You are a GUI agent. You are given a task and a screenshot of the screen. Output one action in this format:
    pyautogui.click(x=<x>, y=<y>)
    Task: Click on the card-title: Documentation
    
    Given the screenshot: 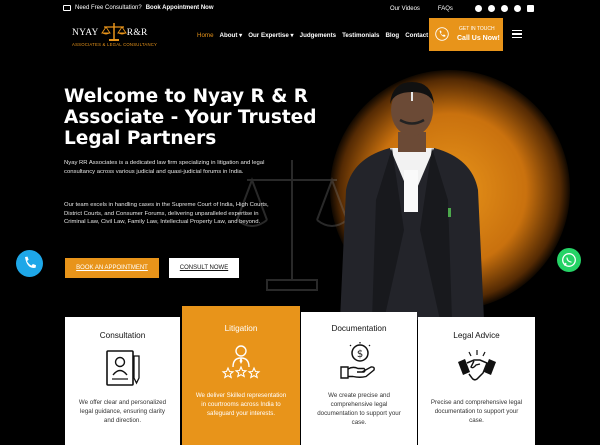 What is the action you would take?
    pyautogui.click(x=359, y=328)
    